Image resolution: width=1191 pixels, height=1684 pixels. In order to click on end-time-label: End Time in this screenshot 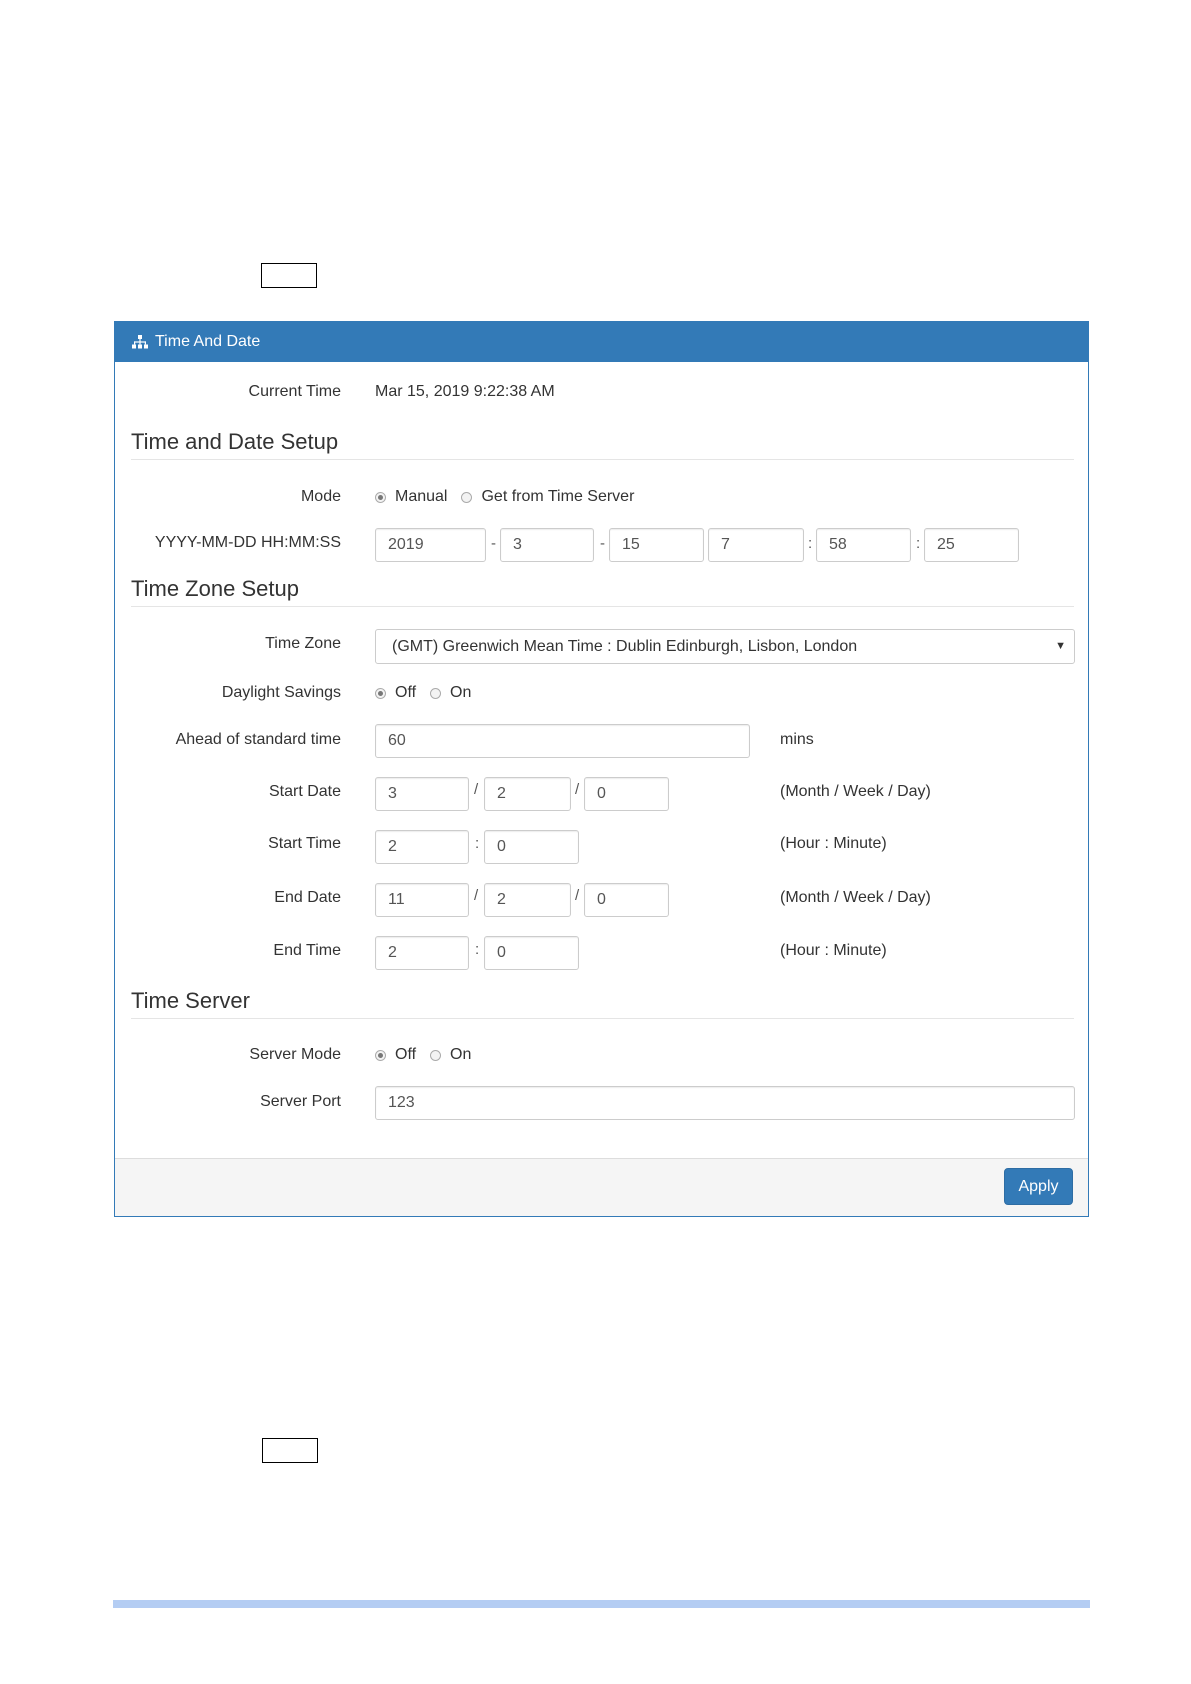, I will do `click(307, 950)`.